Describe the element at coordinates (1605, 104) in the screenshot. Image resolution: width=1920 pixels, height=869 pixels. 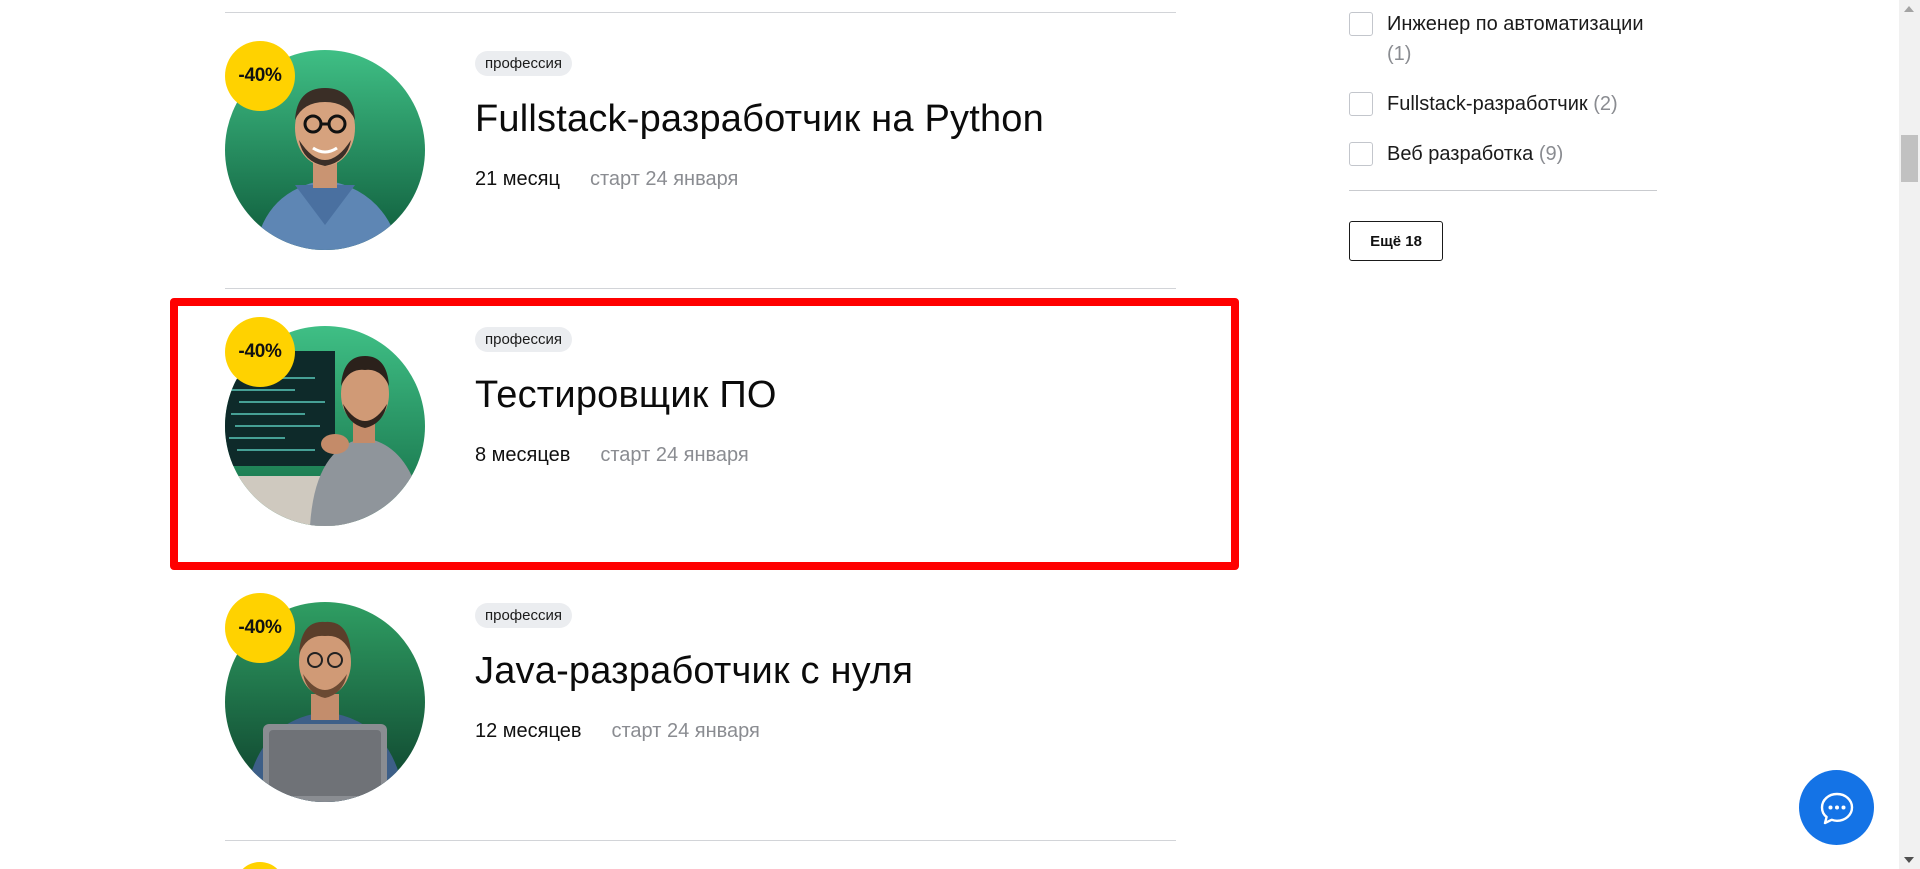
I see `filter-count: (2)` at that location.